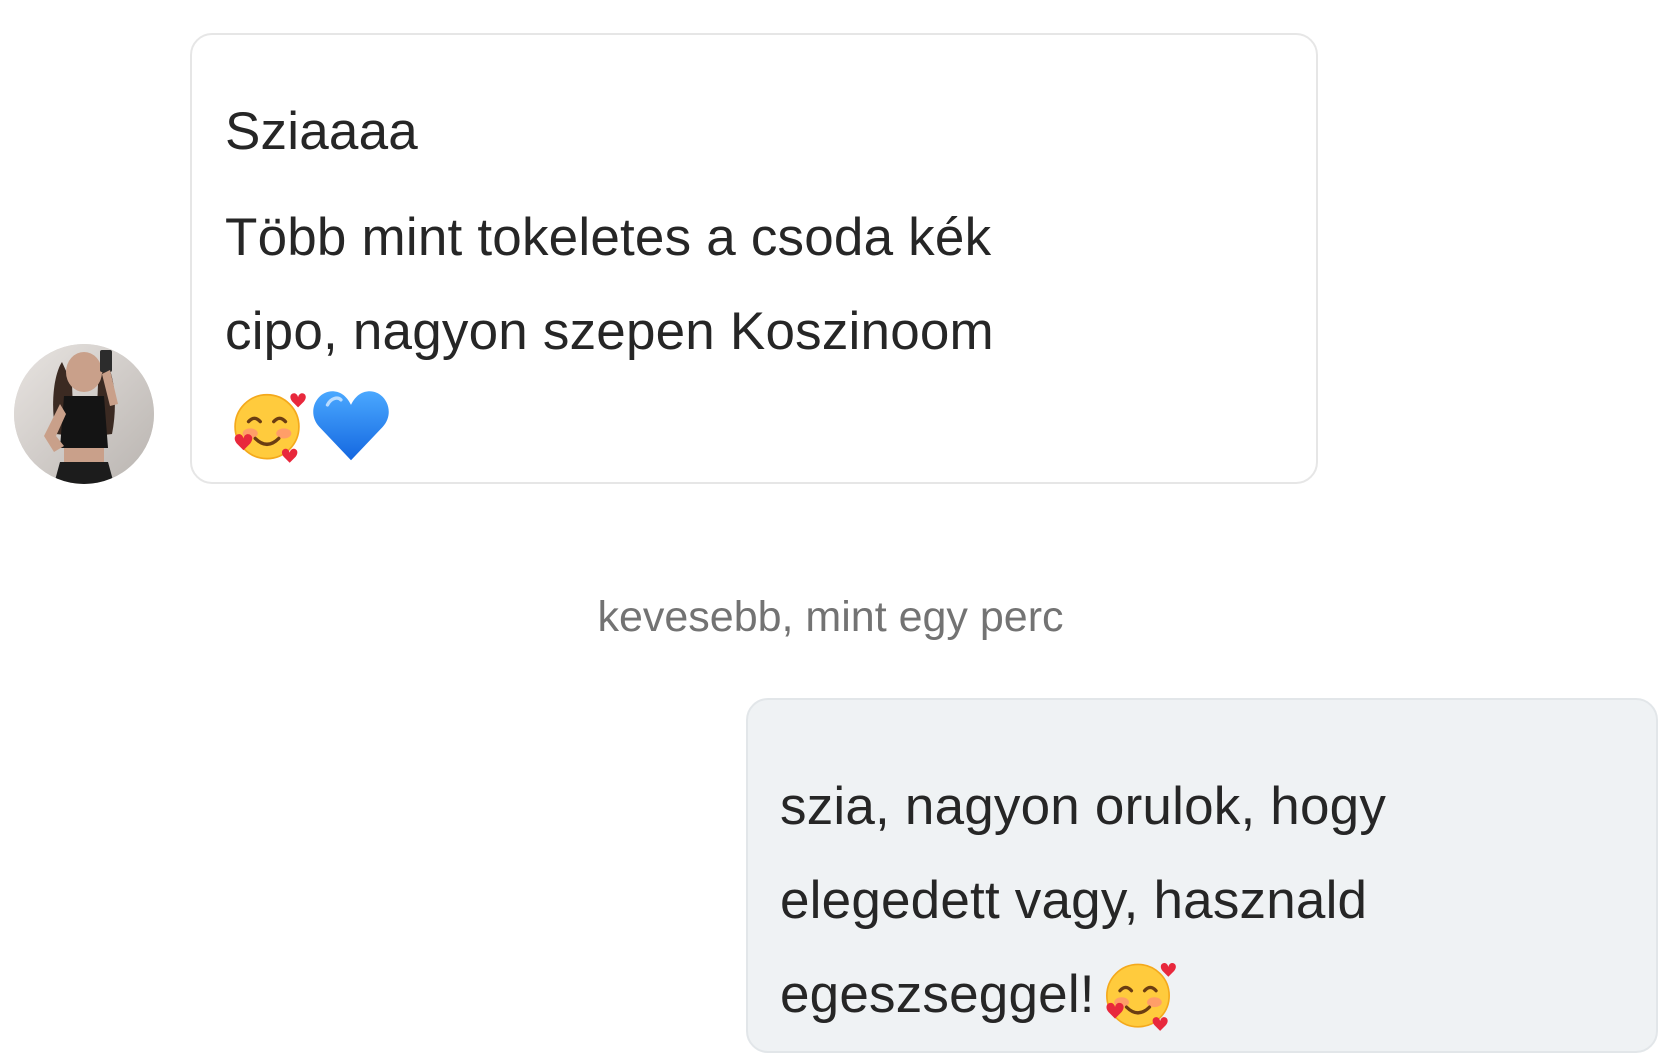  Describe the element at coordinates (609, 331) in the screenshot. I see `message-line: cipo, nagyon szepen Koszinoom` at that location.